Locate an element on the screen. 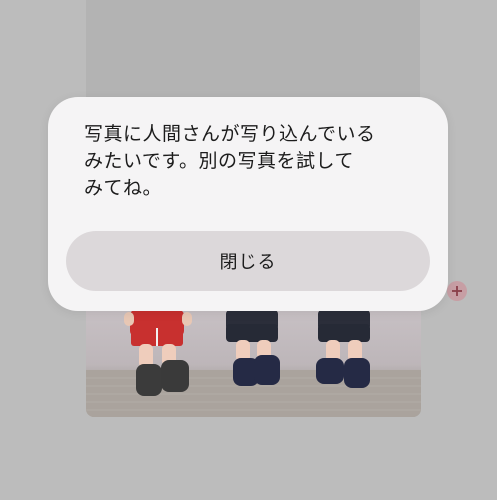  dialog-message-line: みてね。 is located at coordinates (123, 188).